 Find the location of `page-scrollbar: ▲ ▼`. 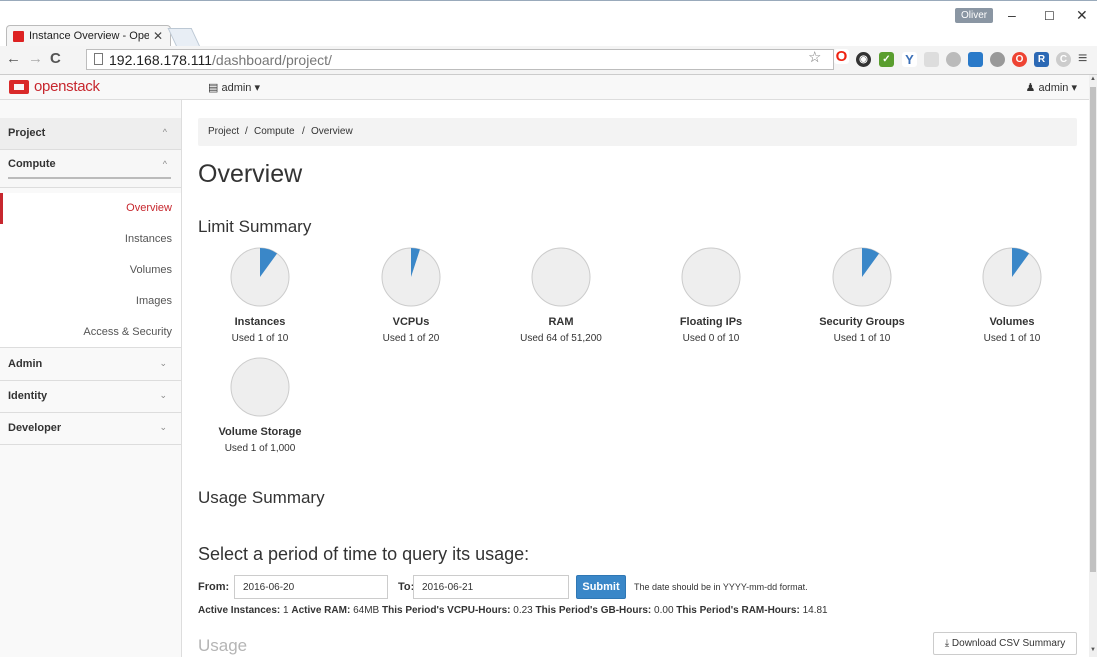

page-scrollbar: ▲ ▼ is located at coordinates (1093, 366).